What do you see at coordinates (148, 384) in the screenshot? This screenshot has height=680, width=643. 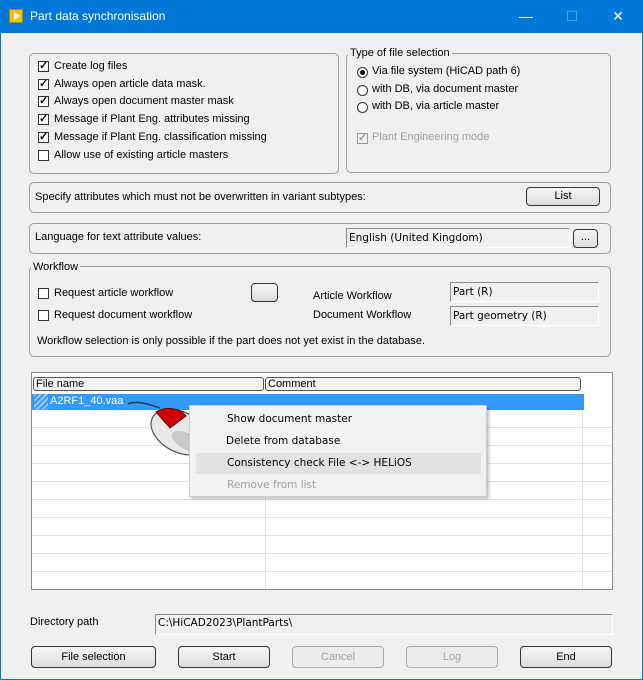 I see `column-header-file-name: File name` at bounding box center [148, 384].